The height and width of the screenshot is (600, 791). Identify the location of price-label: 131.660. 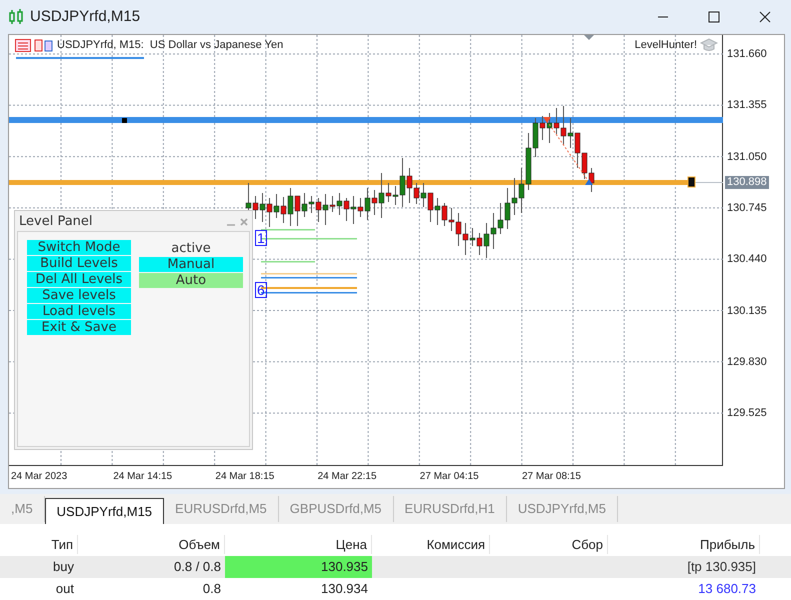
(747, 54).